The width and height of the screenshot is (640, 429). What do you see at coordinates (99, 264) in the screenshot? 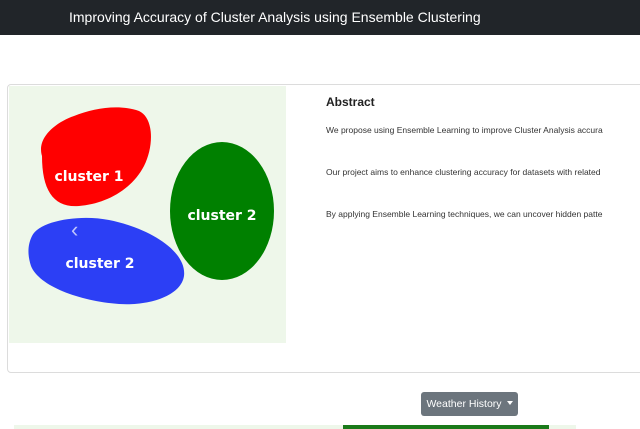
I see `cluster-label-blue: cluster 2` at bounding box center [99, 264].